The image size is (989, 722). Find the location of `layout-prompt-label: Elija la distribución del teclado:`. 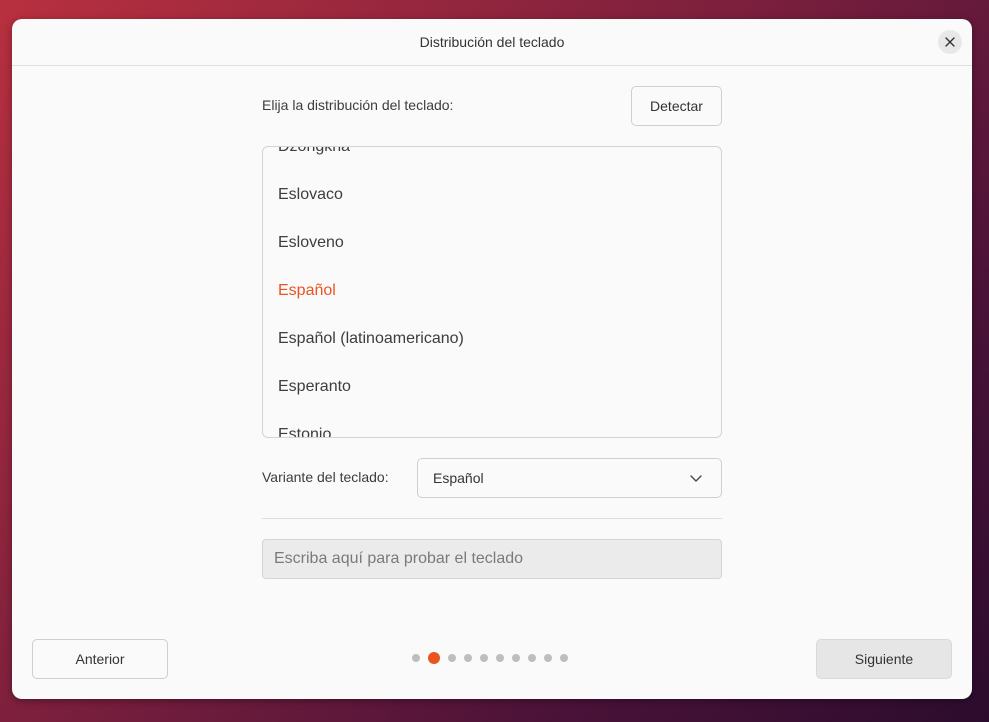

layout-prompt-label: Elija la distribución del teclado: is located at coordinates (358, 105).